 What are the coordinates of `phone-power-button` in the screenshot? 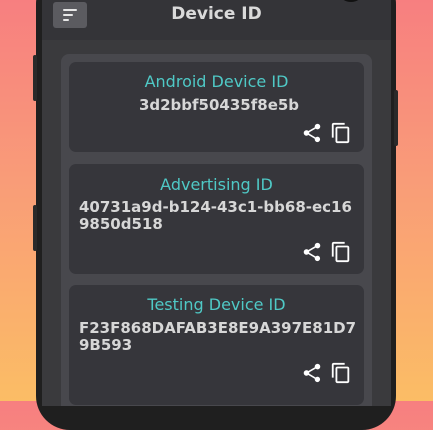 It's located at (396, 118).